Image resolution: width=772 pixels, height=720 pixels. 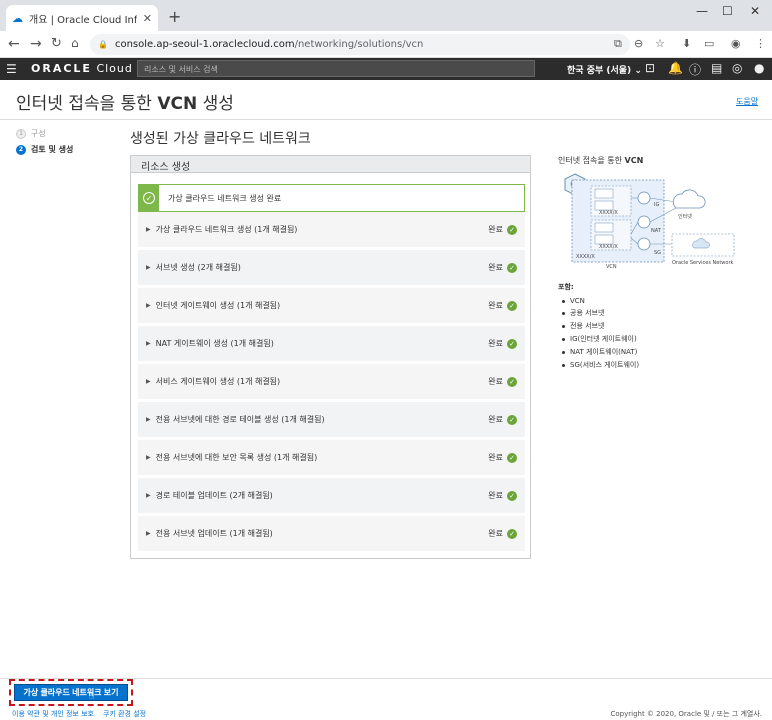 What do you see at coordinates (600, 339) in the screenshot?
I see `includes-item: IG(인터넷 게이트웨이)` at bounding box center [600, 339].